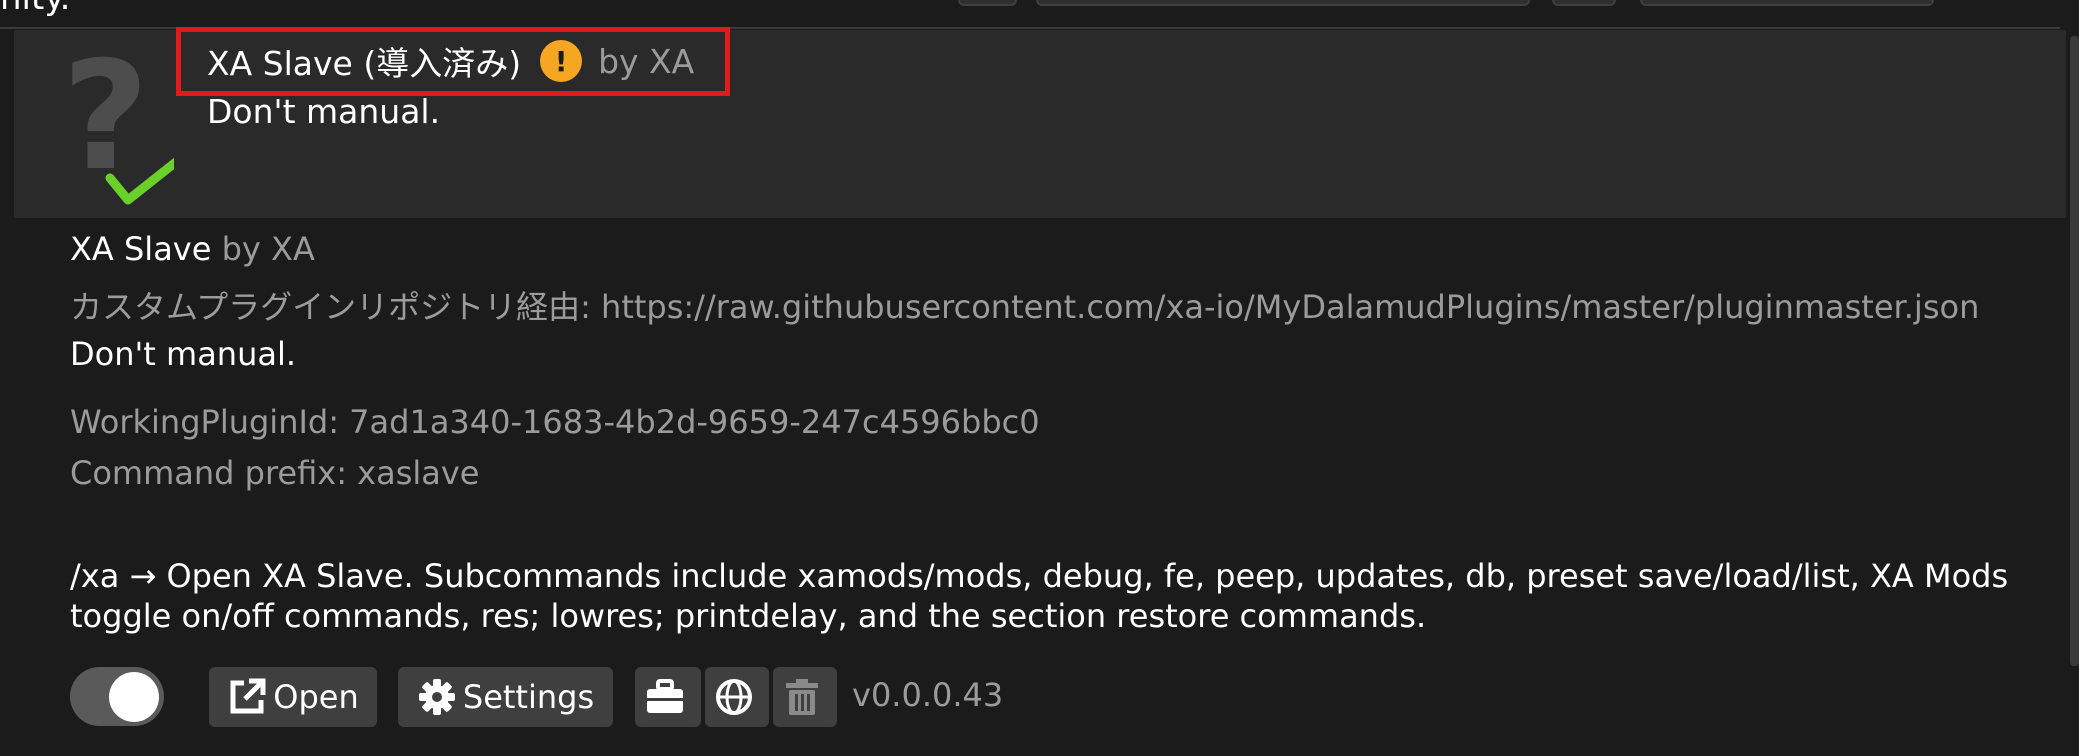  Describe the element at coordinates (183, 354) in the screenshot. I see `plugin-description: Don't manual.` at that location.